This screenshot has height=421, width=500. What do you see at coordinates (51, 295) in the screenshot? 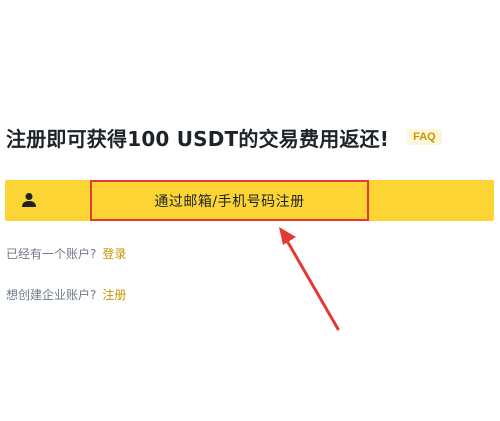
I see `enterprise-prompt: 想创建企业账户?` at bounding box center [51, 295].